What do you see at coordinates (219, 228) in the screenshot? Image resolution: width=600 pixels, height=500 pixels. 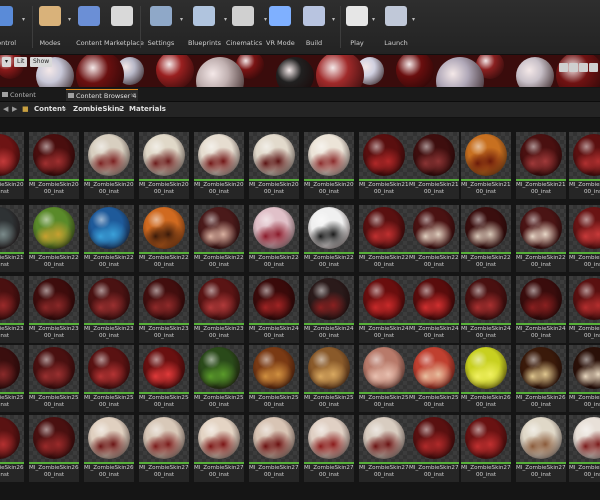 I see `material-sphere` at bounding box center [219, 228].